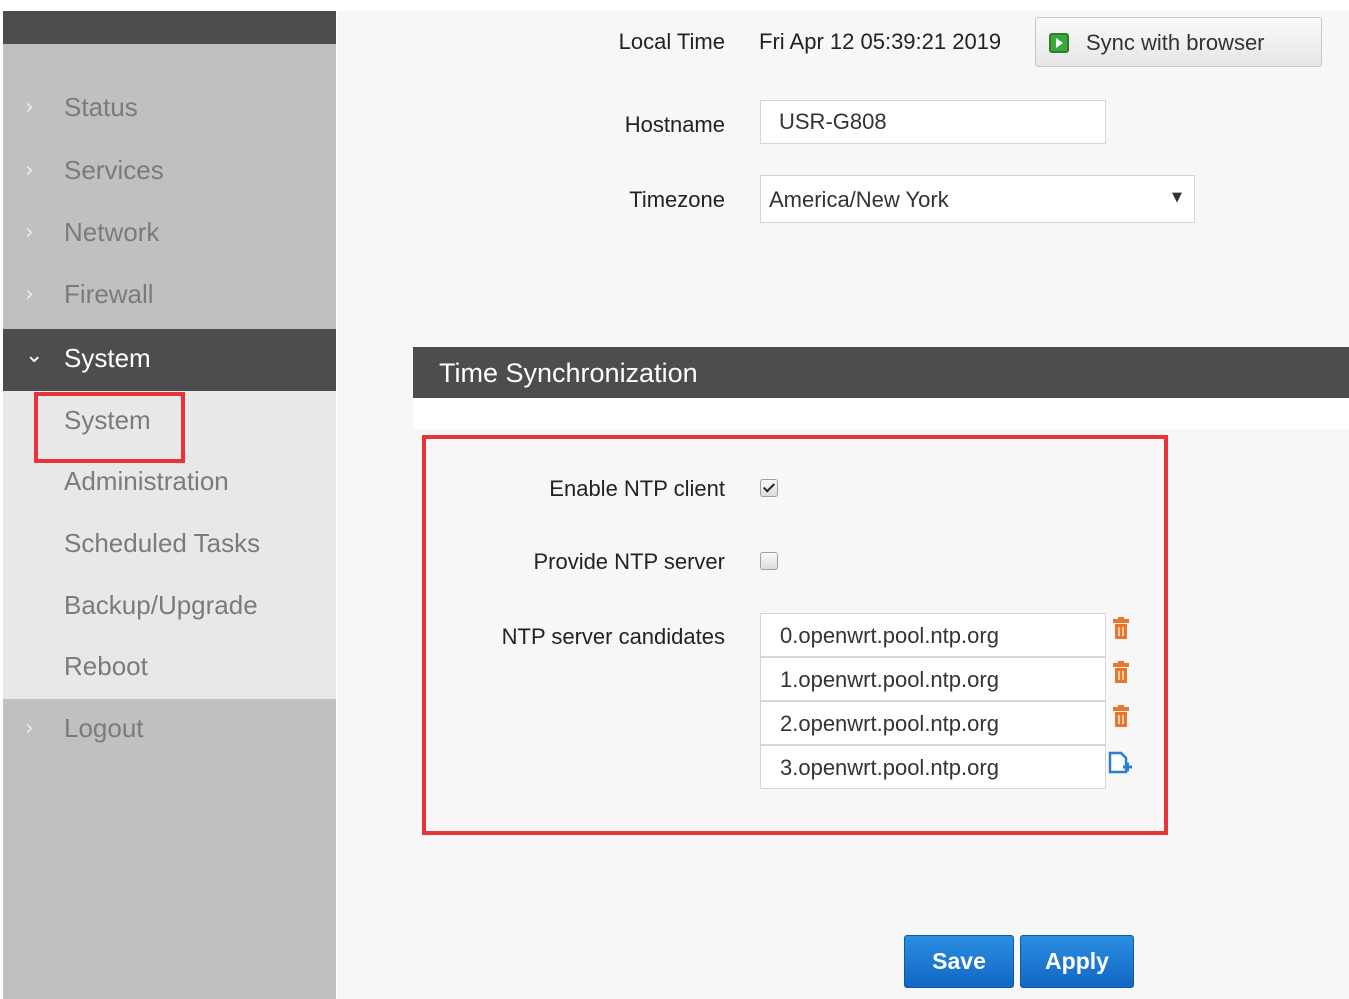 This screenshot has height=999, width=1349. Describe the element at coordinates (169, 109) in the screenshot. I see `sidebar-item-status: › Status` at that location.